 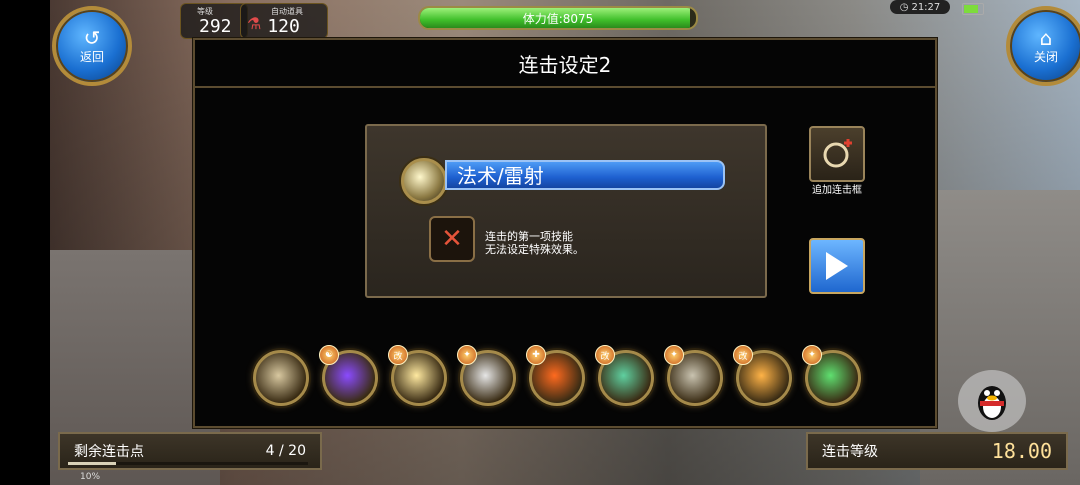 I want to click on exp-percent: 10%, so click(x=90, y=477).